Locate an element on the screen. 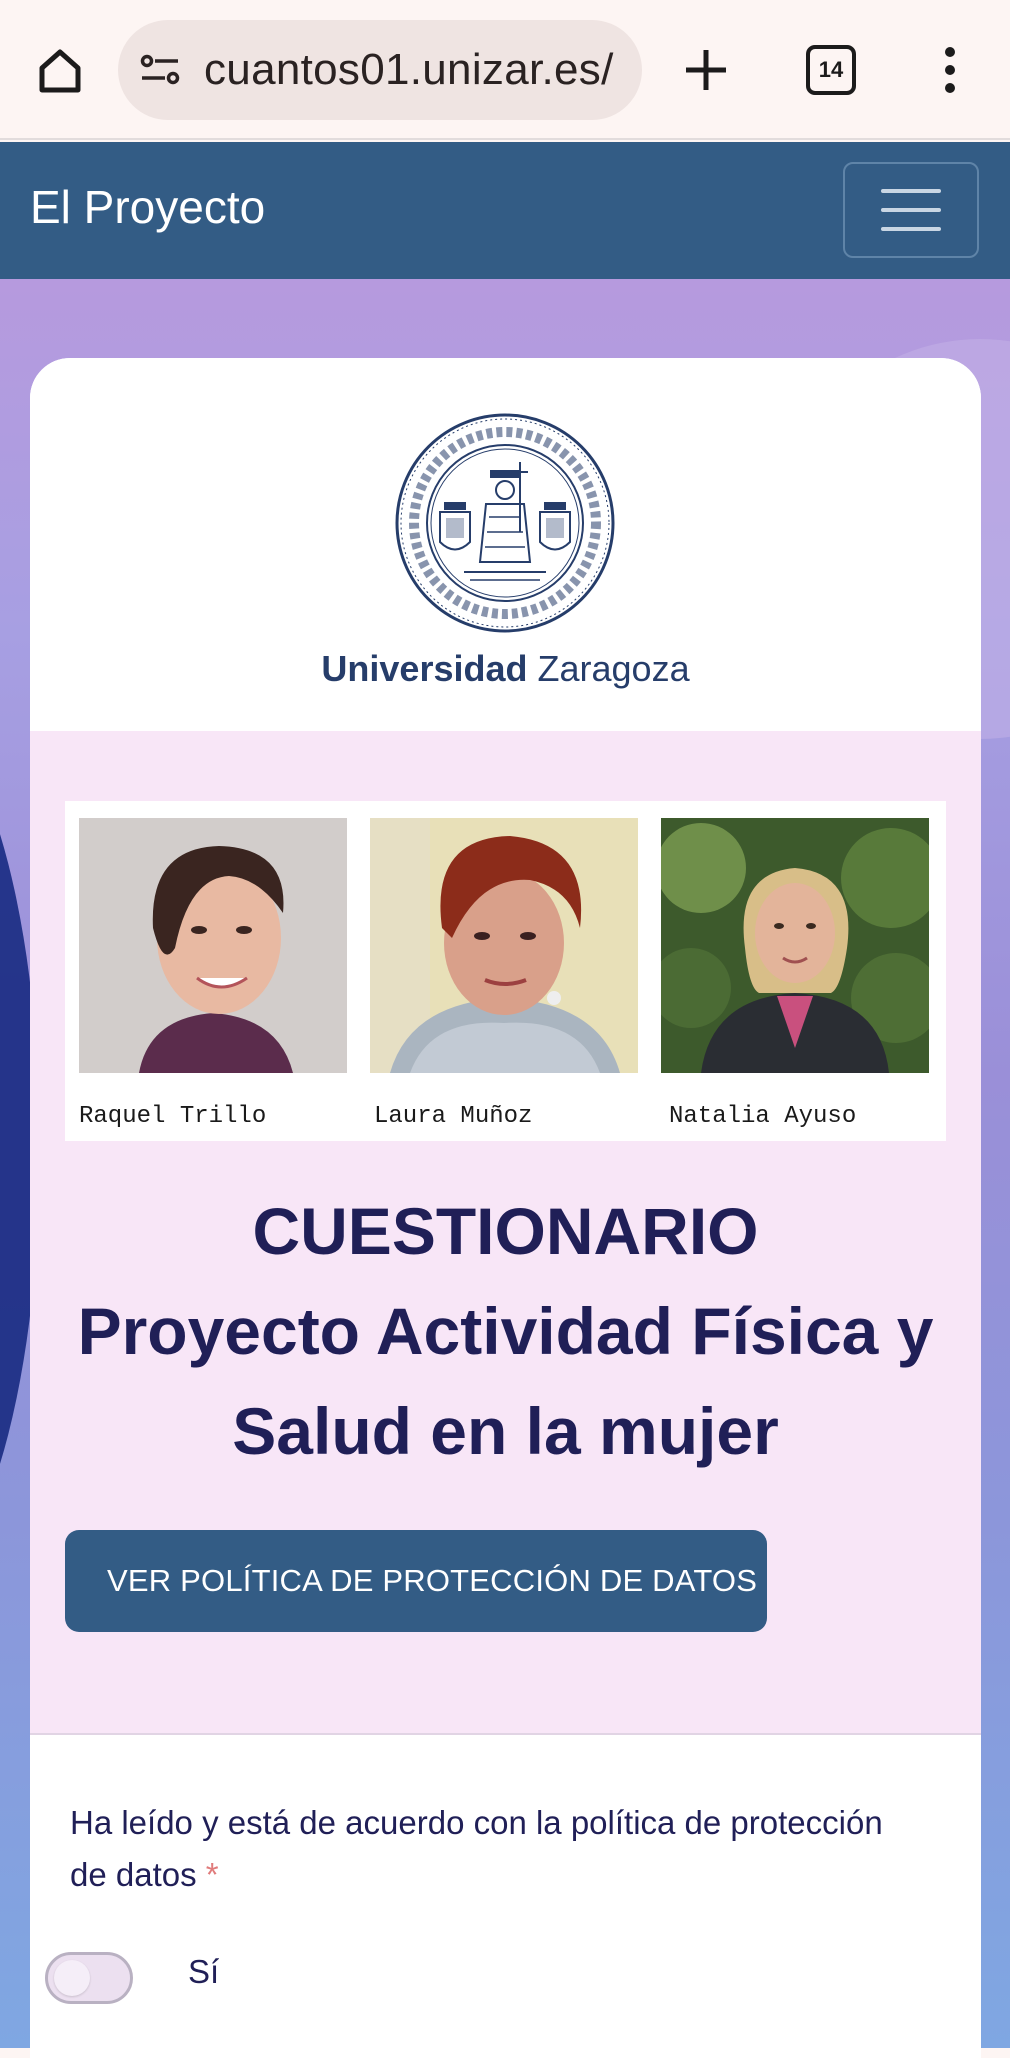  more-options-icon is located at coordinates (950, 70).